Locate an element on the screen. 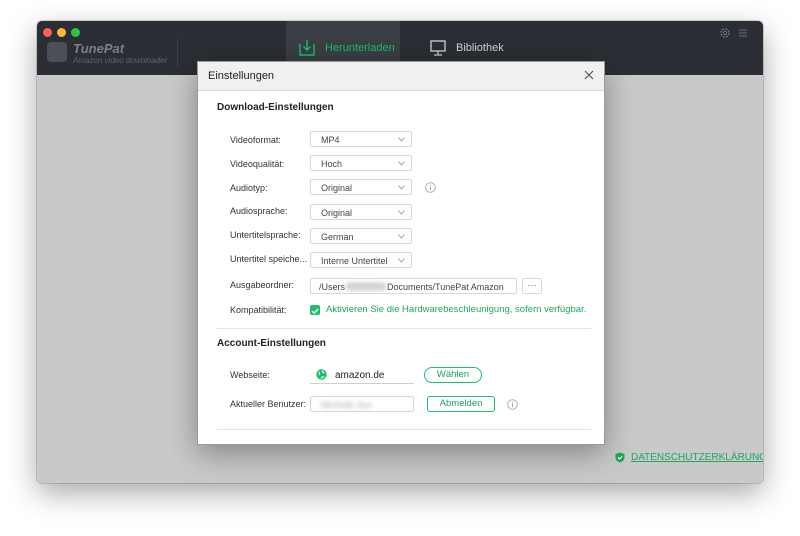 The width and height of the screenshot is (800, 536). close-icon is located at coordinates (589, 75).